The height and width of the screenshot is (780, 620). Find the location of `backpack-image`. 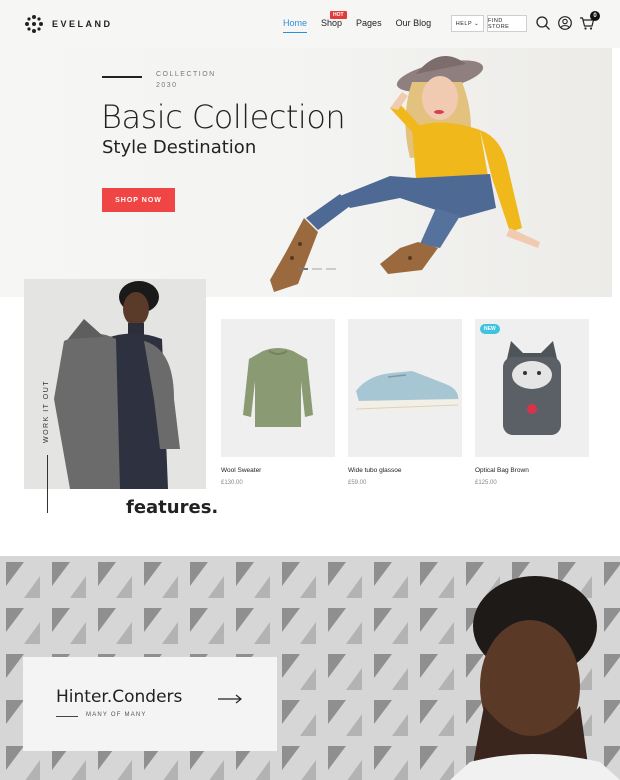

backpack-image is located at coordinates (532, 388).